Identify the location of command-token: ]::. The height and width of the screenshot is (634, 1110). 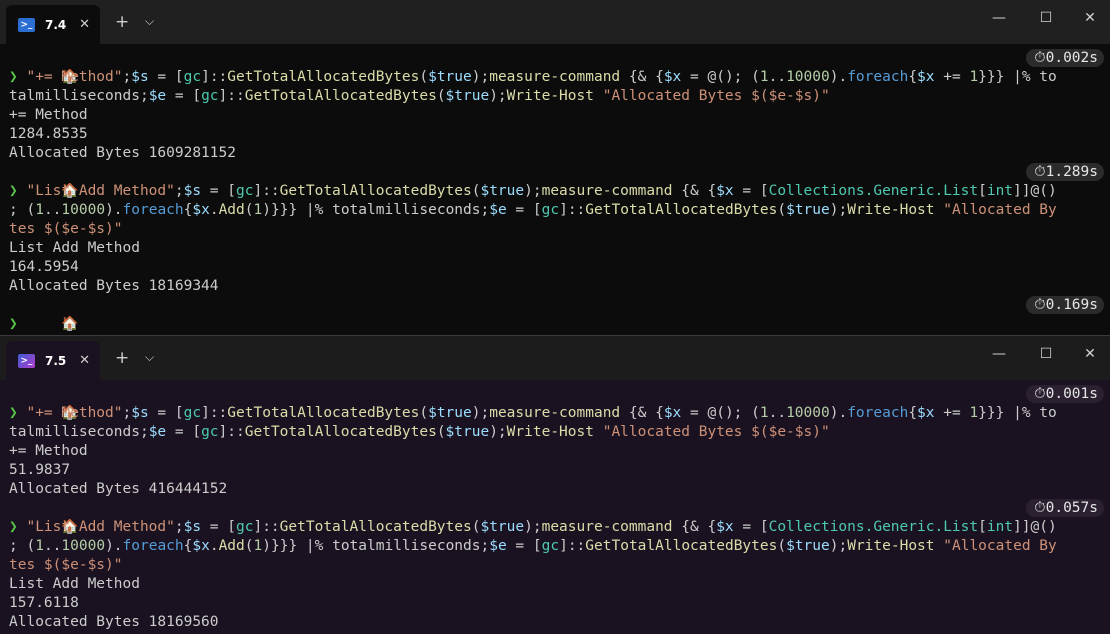
(214, 77).